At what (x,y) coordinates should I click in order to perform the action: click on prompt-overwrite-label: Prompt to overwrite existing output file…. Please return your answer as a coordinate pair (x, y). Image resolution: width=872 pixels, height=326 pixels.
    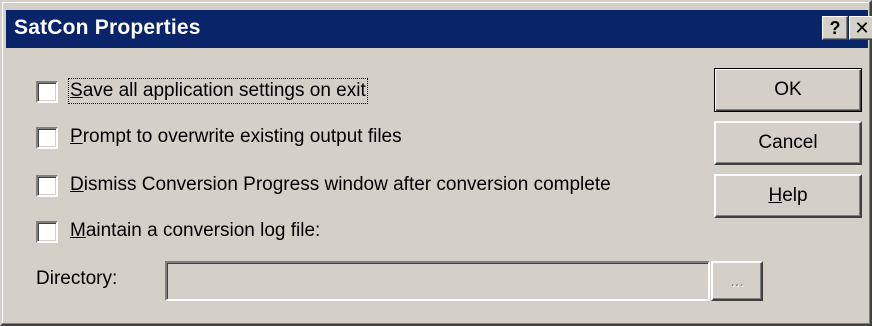
    Looking at the image, I should click on (236, 137).